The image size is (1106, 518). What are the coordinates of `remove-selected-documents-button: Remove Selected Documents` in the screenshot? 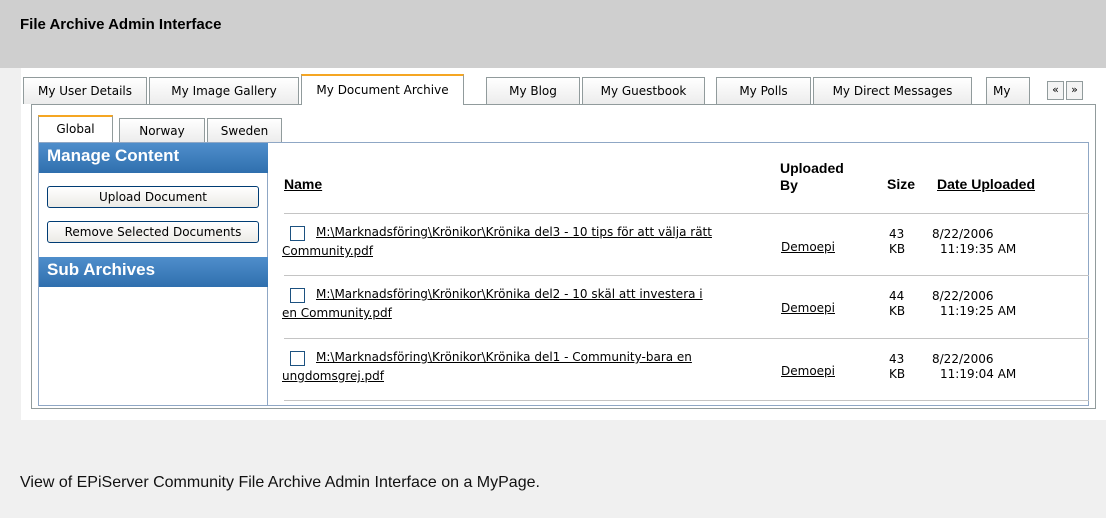 It's located at (153, 232).